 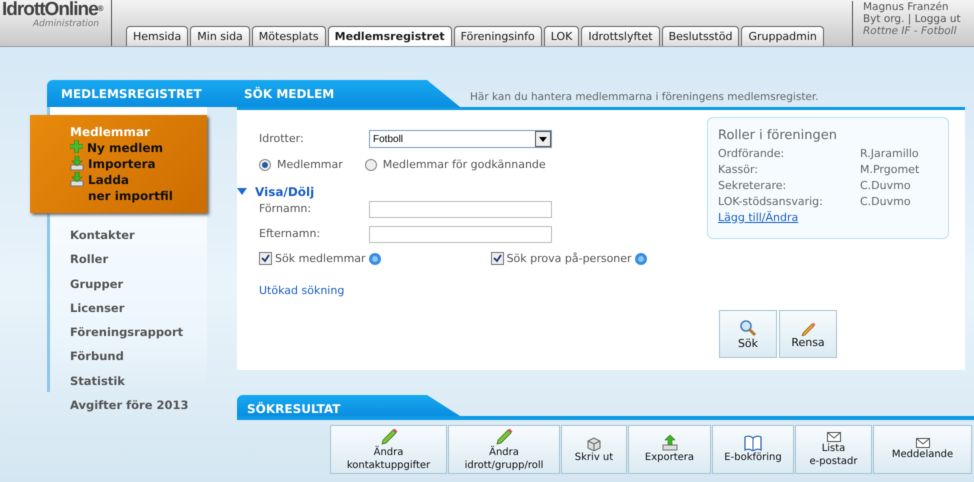 I want to click on nav-tab: Hemsida, so click(x=157, y=36).